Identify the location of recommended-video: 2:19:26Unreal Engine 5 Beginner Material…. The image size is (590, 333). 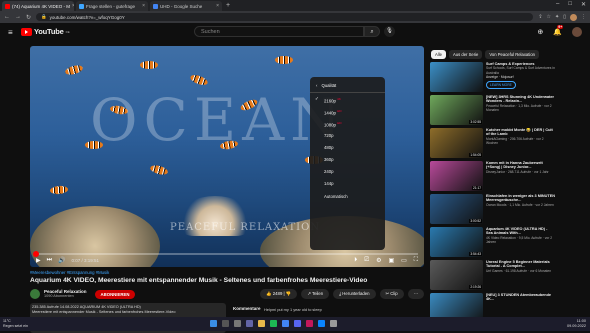
(492, 275).